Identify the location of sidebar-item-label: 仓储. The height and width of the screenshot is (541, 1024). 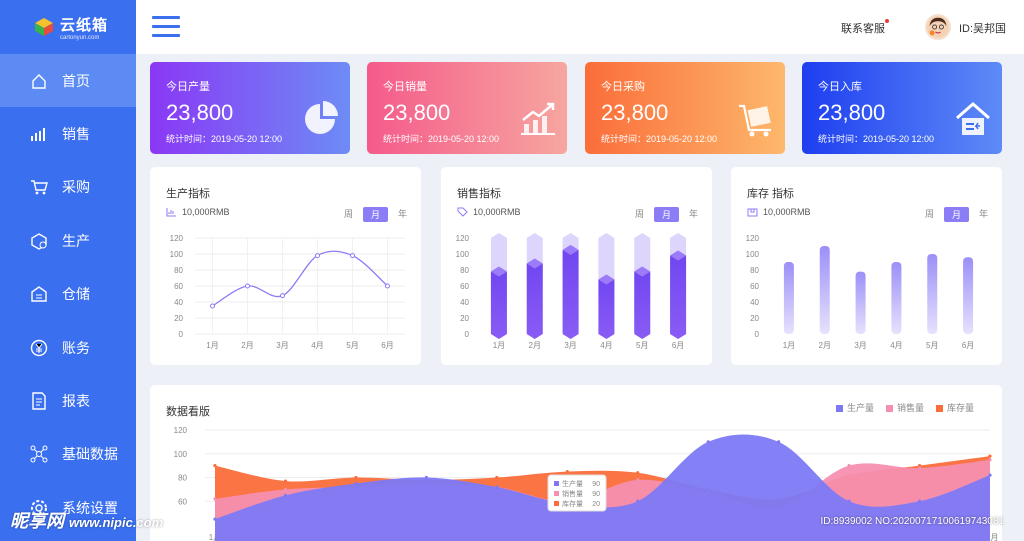
(76, 294).